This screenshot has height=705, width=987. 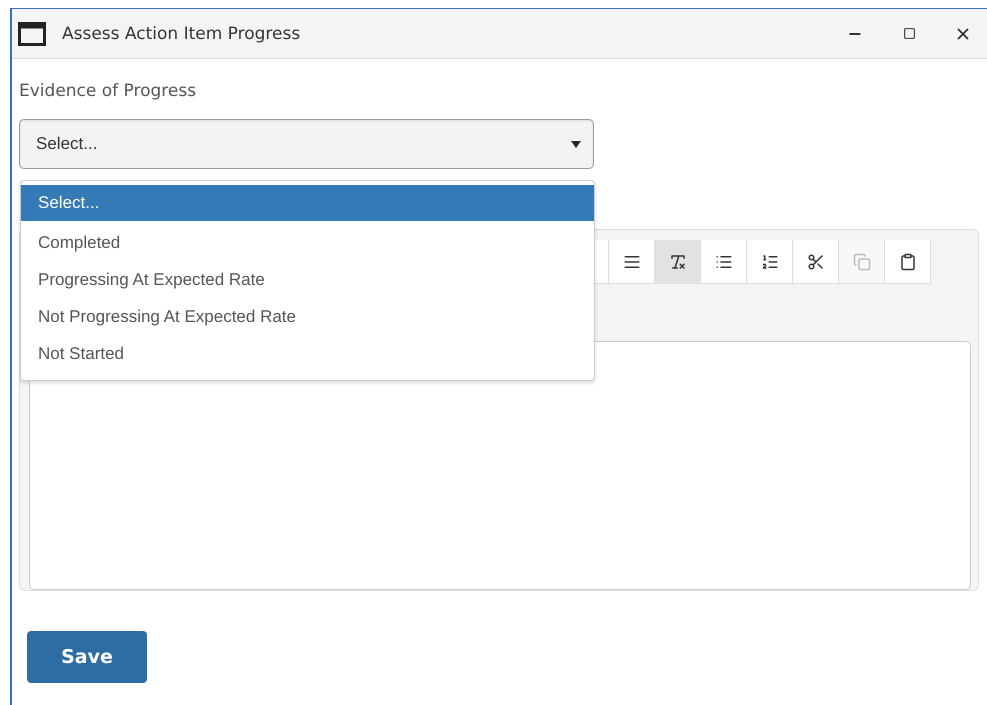 I want to click on caret-icon, so click(x=576, y=144).